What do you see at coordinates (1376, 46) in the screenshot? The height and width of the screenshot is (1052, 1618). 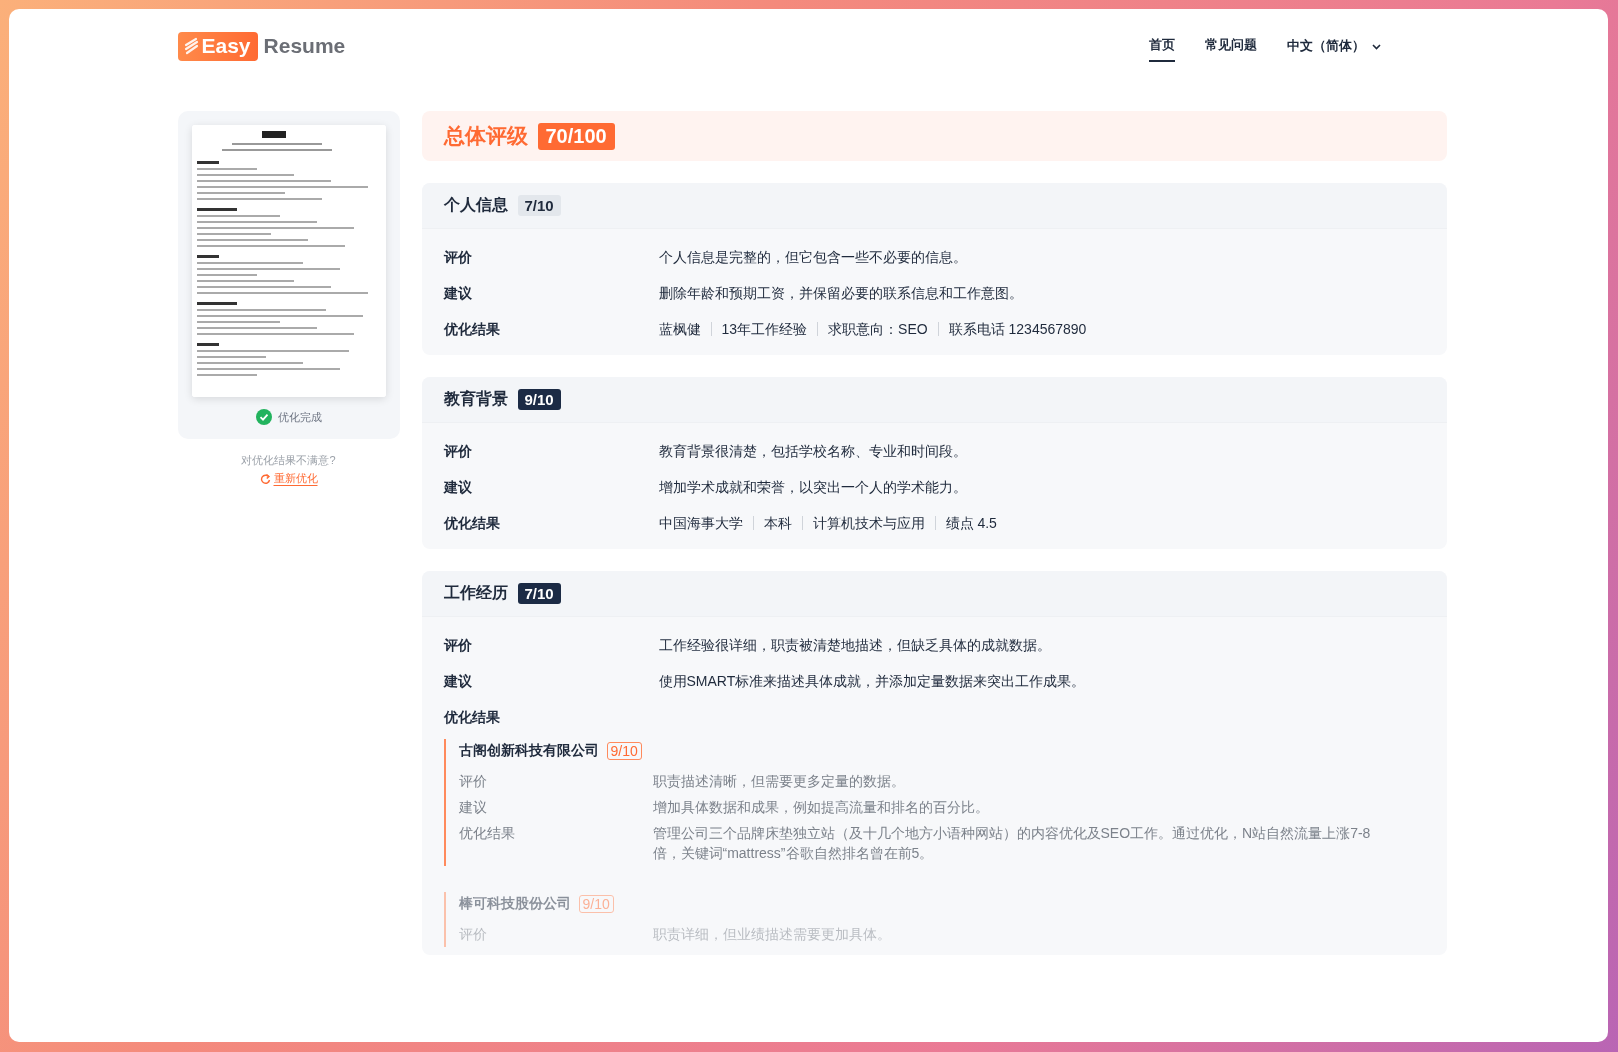 I see `chevron-down-icon` at bounding box center [1376, 46].